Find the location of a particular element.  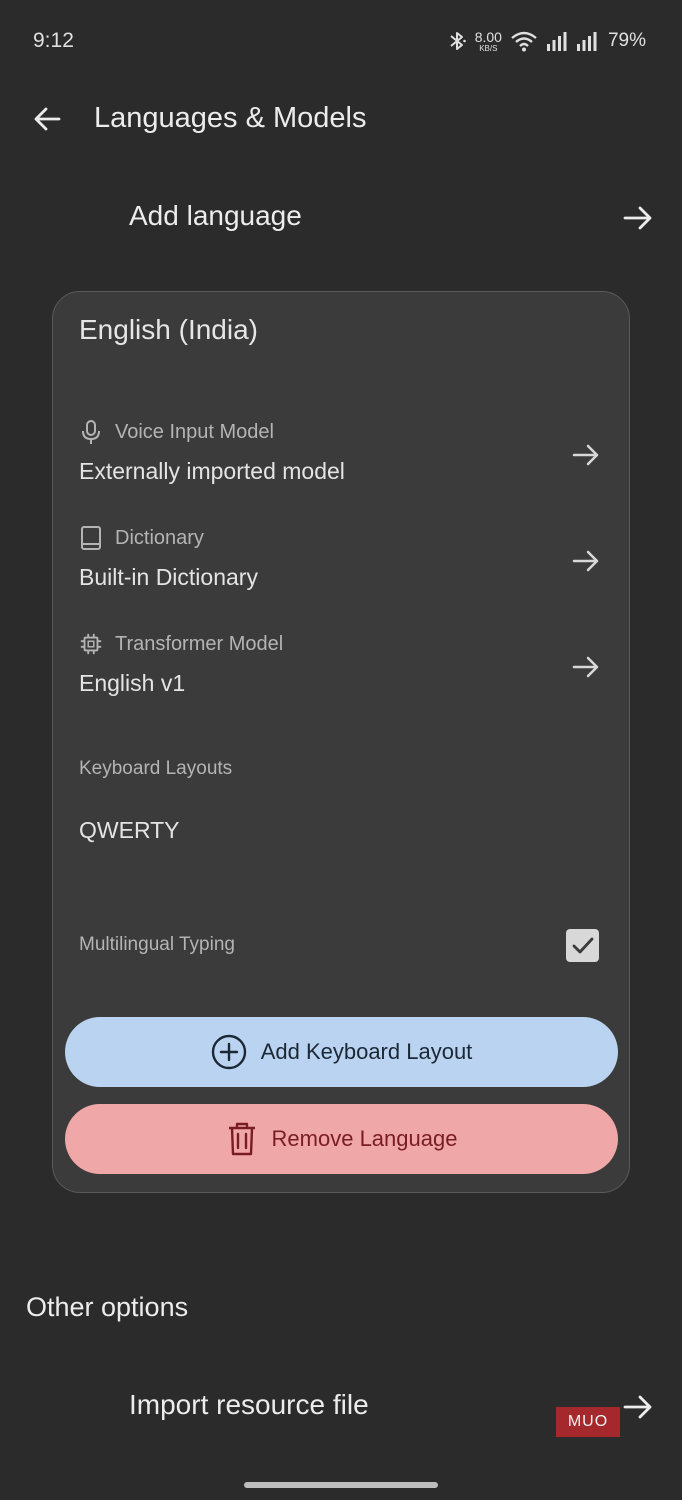

arrow-left-icon is located at coordinates (47, 119).